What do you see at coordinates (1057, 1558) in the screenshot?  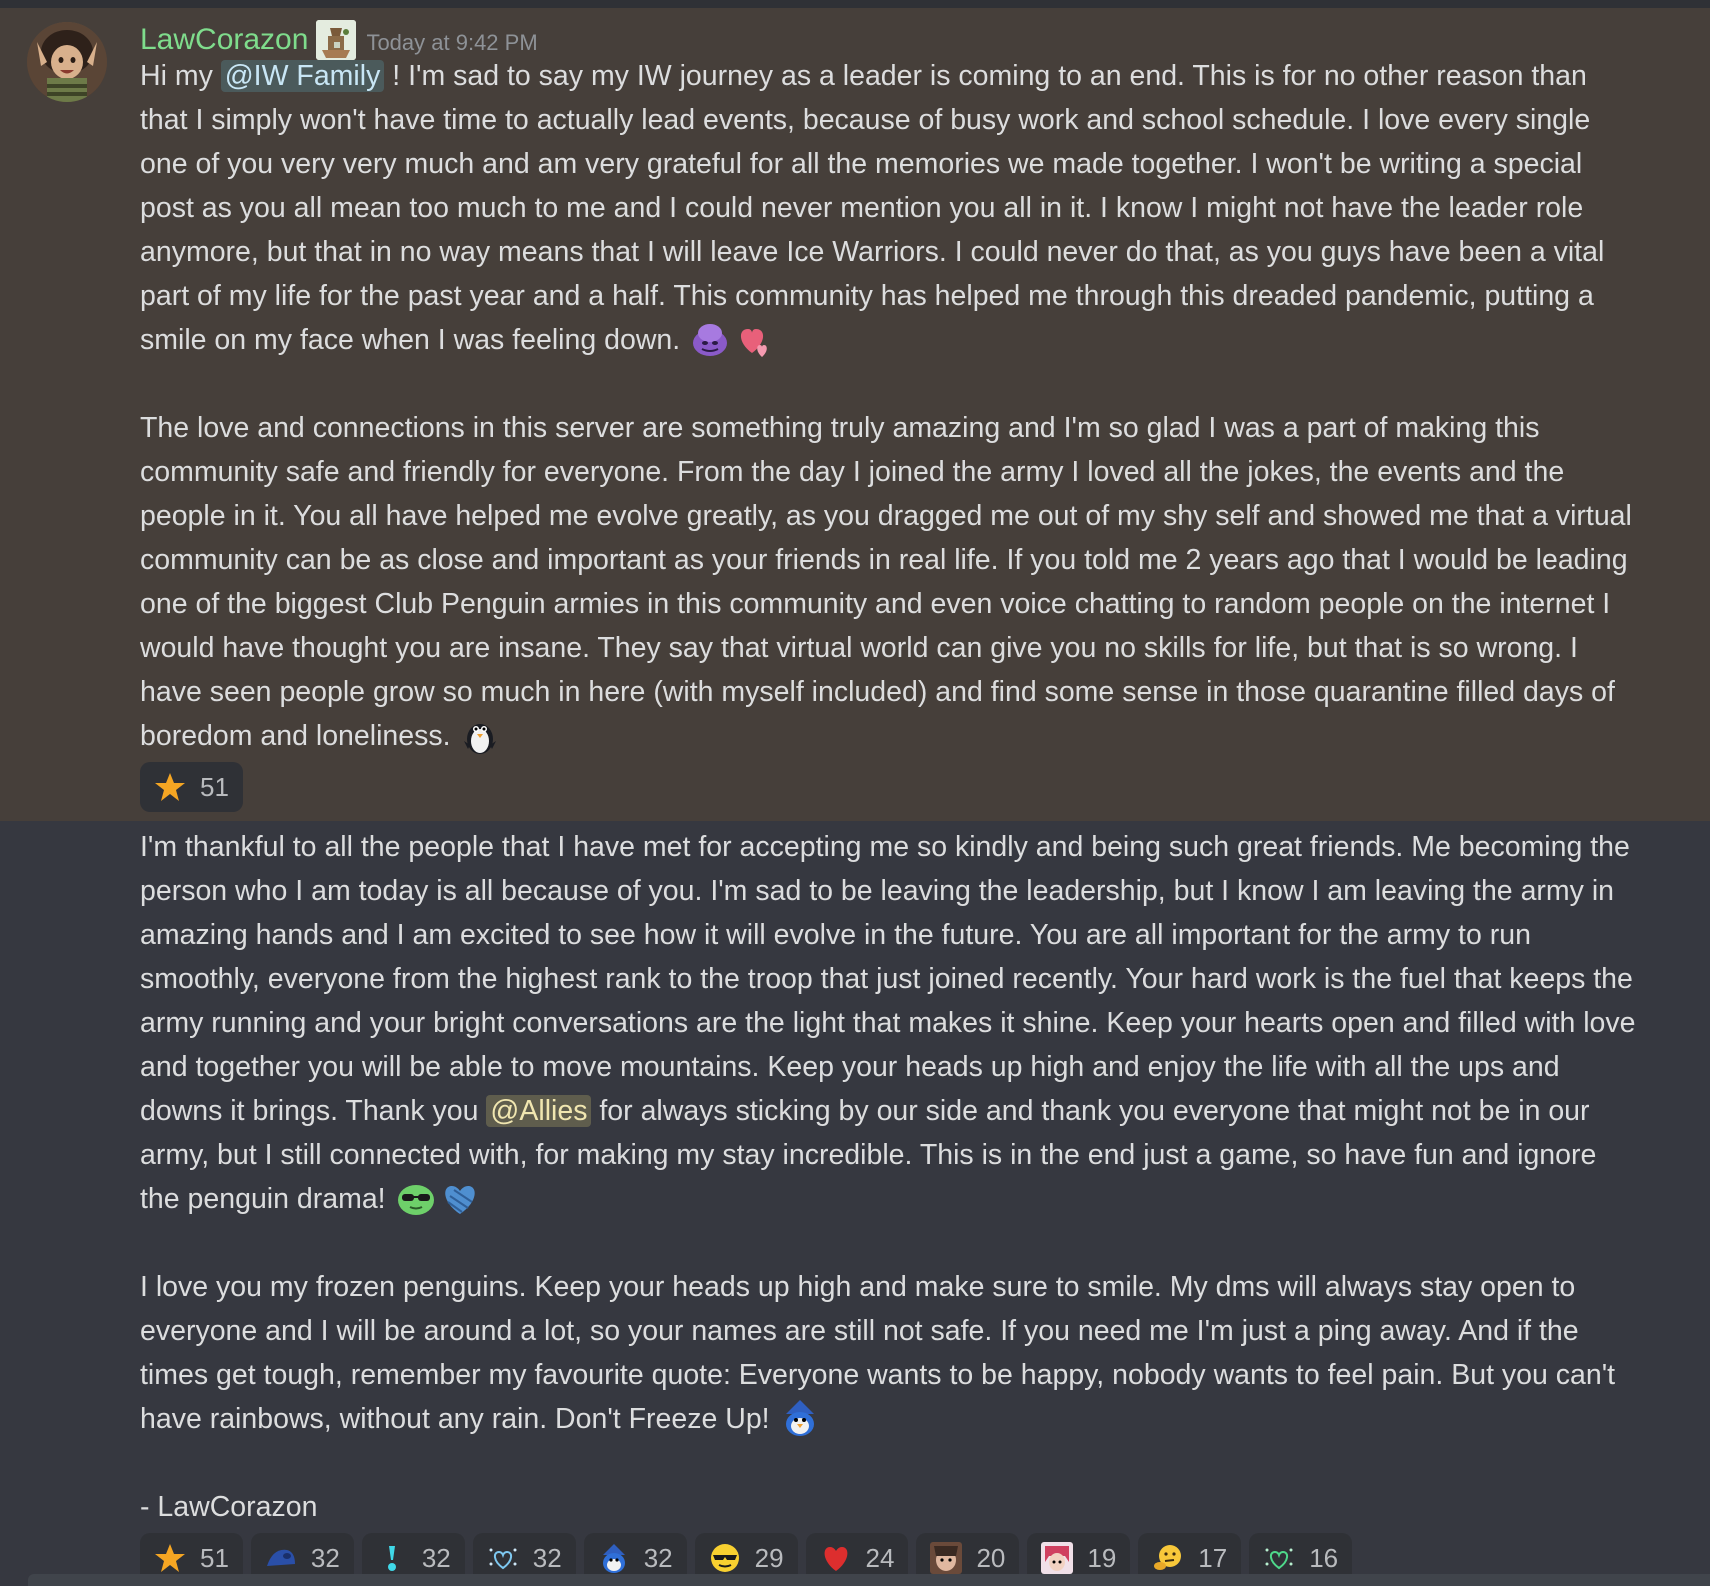 I see `pink-hair-avatar-icon` at bounding box center [1057, 1558].